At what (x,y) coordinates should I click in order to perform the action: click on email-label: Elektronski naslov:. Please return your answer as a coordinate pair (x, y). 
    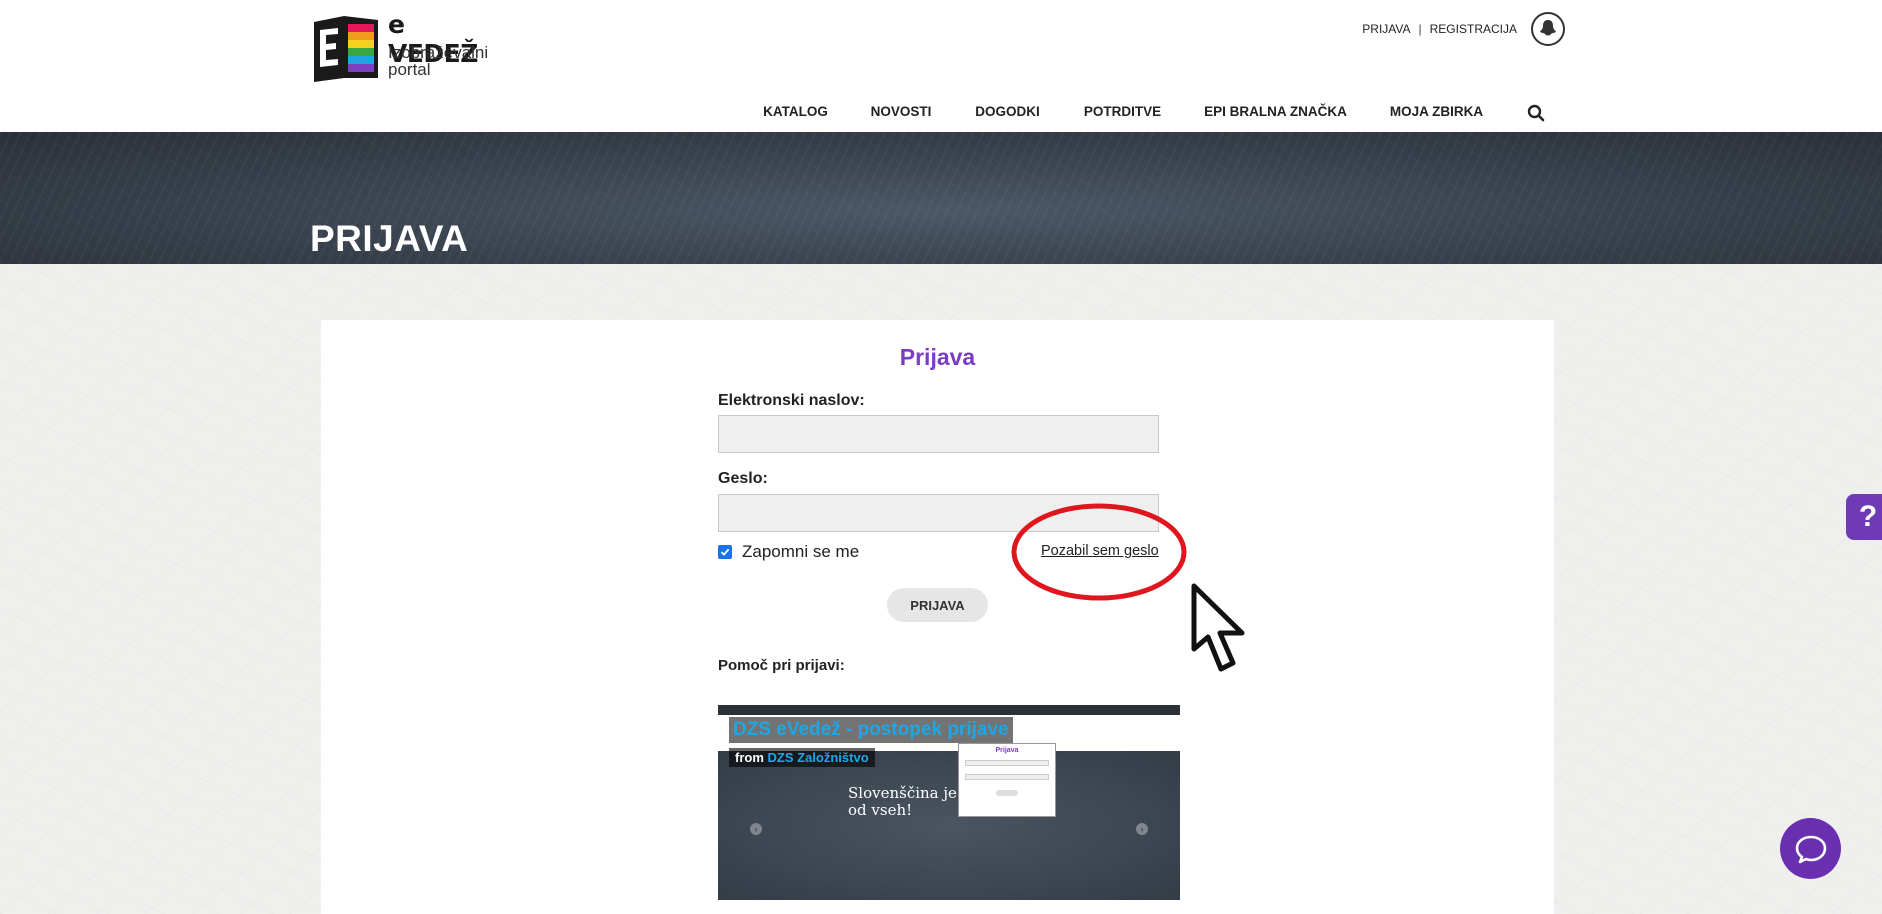
    Looking at the image, I should click on (791, 400).